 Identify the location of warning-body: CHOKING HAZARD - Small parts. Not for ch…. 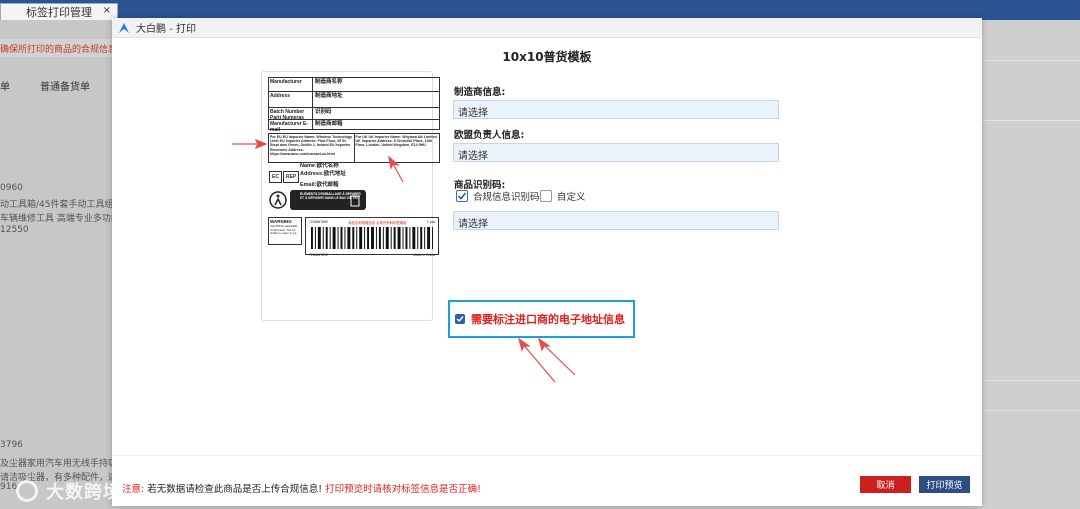
(285, 230).